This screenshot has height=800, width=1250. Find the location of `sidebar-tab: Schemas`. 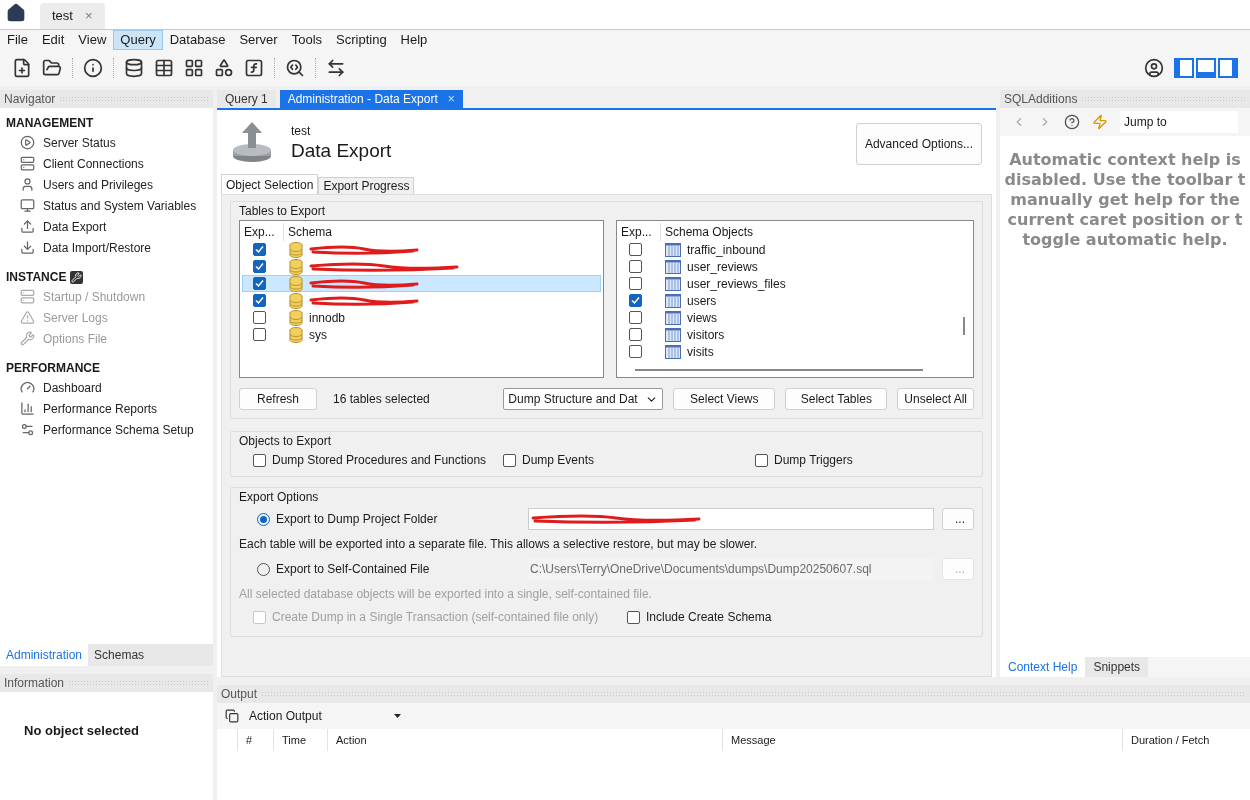

sidebar-tab: Schemas is located at coordinates (119, 655).